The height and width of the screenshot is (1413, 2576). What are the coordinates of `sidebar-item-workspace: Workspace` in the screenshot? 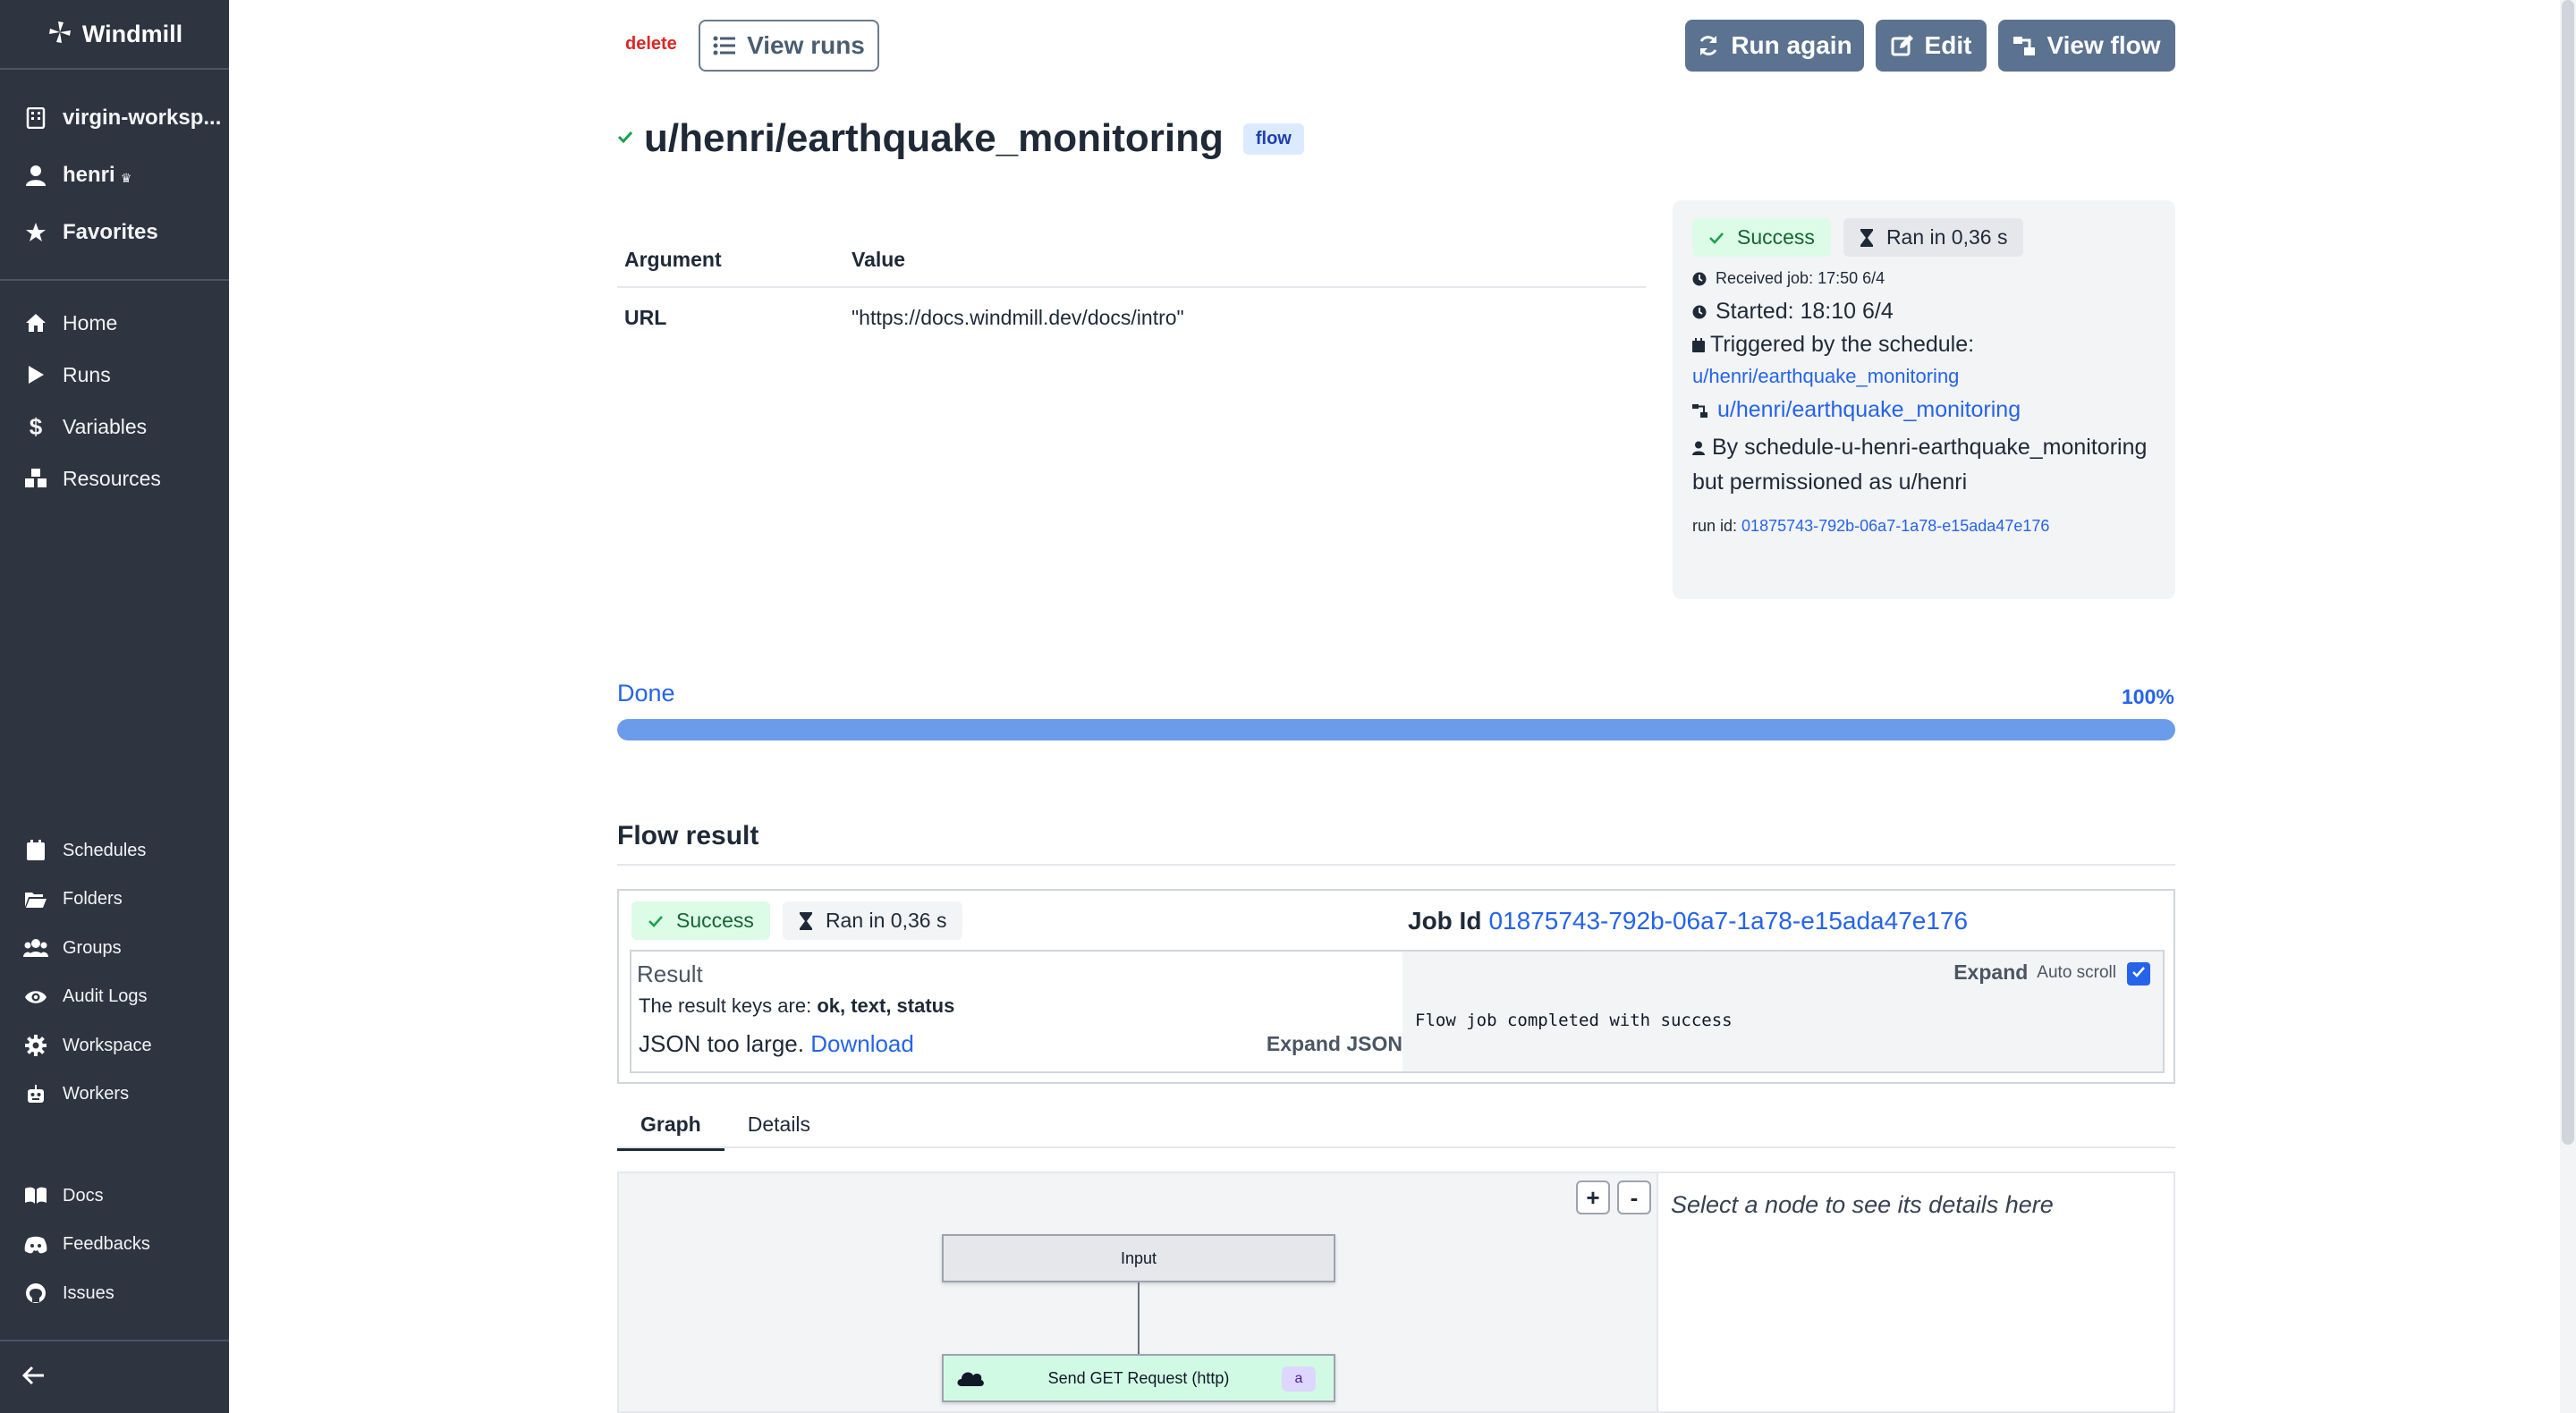 It's located at (114, 1045).